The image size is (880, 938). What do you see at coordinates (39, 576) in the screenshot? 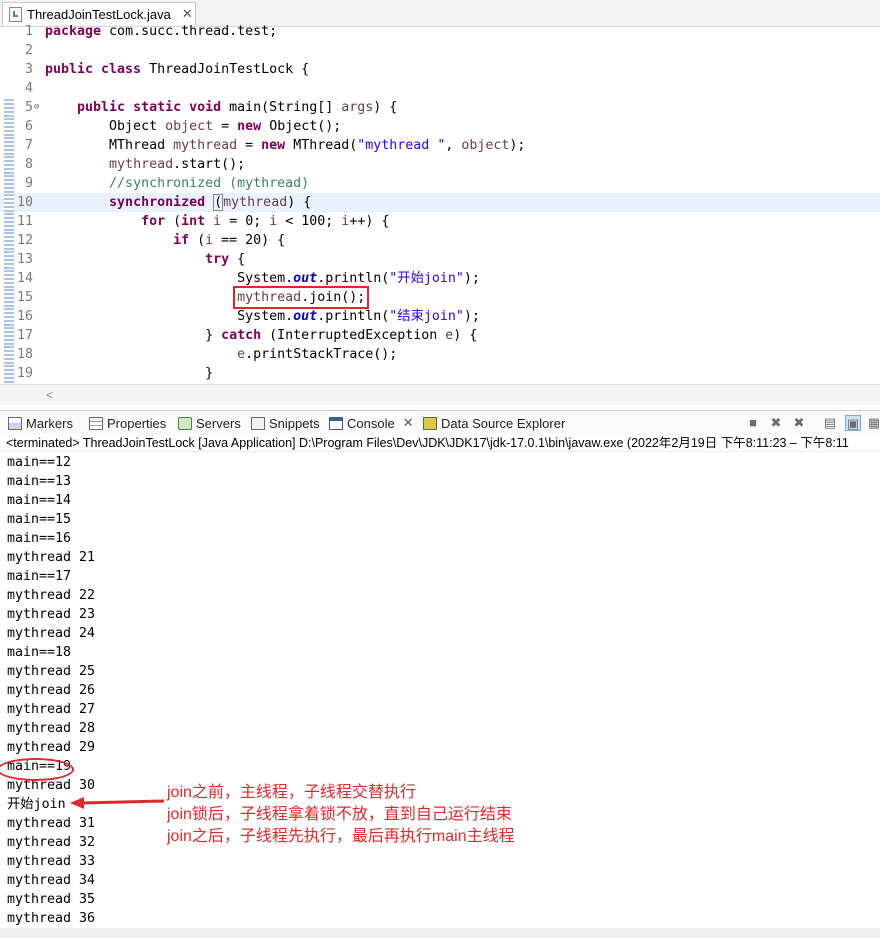
I see `console-line: main==17` at bounding box center [39, 576].